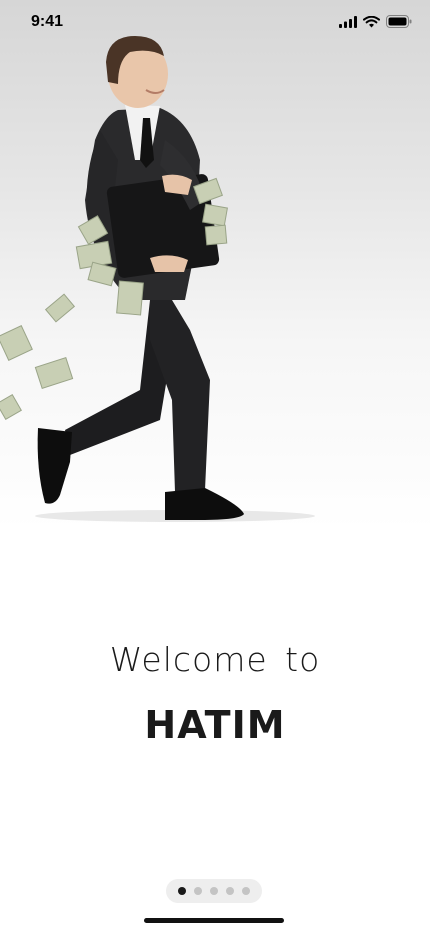  Describe the element at coordinates (214, 920) in the screenshot. I see `home-indicator` at that location.